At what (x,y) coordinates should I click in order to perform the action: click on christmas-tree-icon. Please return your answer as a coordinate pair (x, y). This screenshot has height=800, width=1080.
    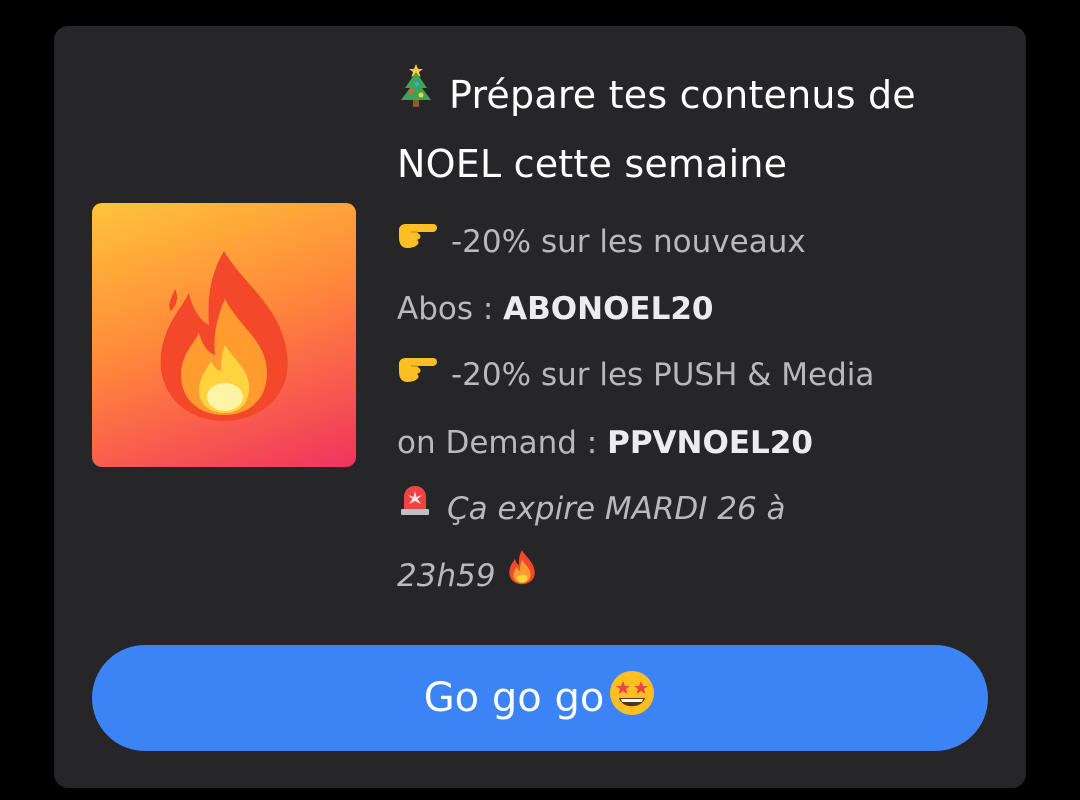
    Looking at the image, I should click on (416, 95).